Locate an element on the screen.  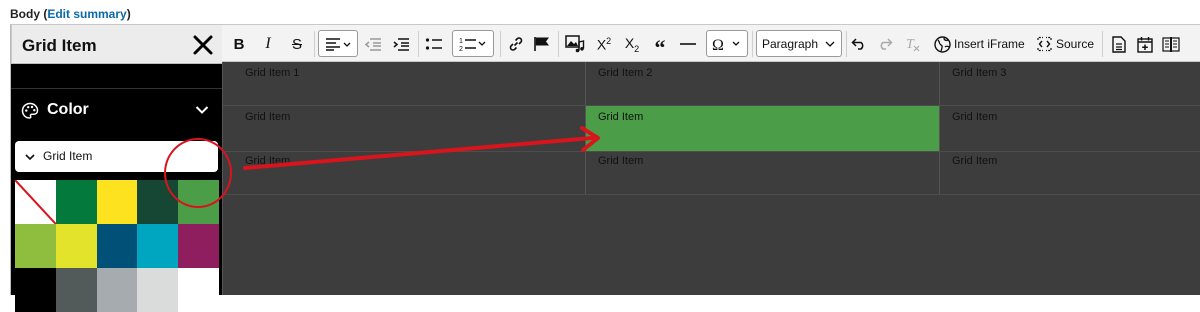
panel-title: Grid Item is located at coordinates (59, 45).